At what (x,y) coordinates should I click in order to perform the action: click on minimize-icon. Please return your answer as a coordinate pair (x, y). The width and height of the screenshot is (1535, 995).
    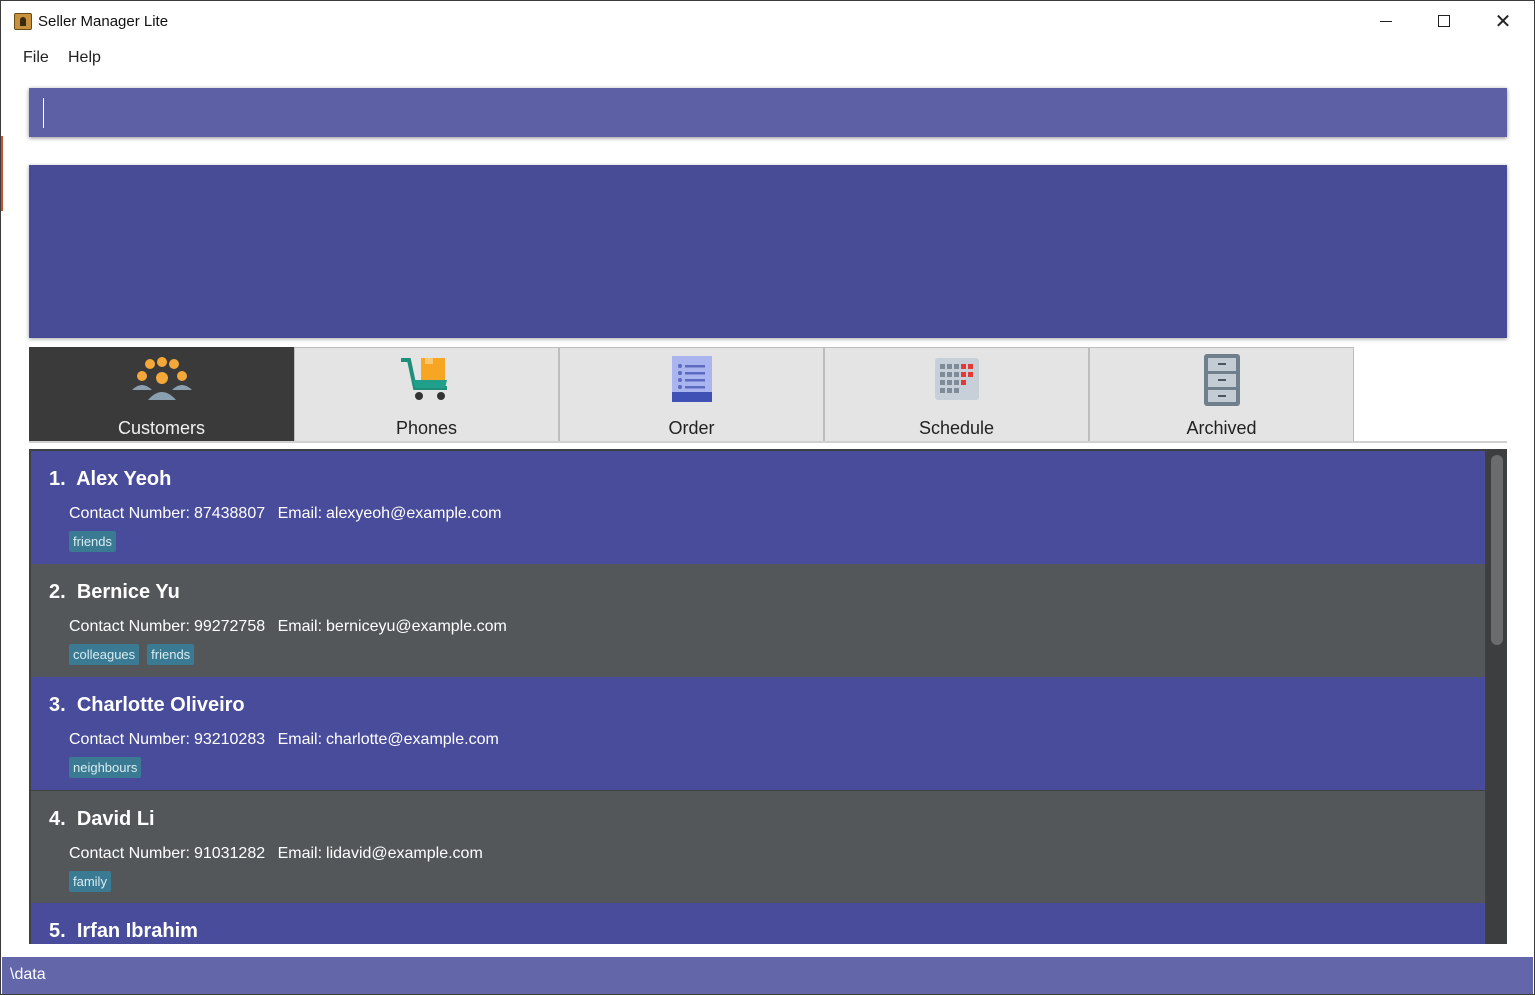
    Looking at the image, I should click on (1386, 21).